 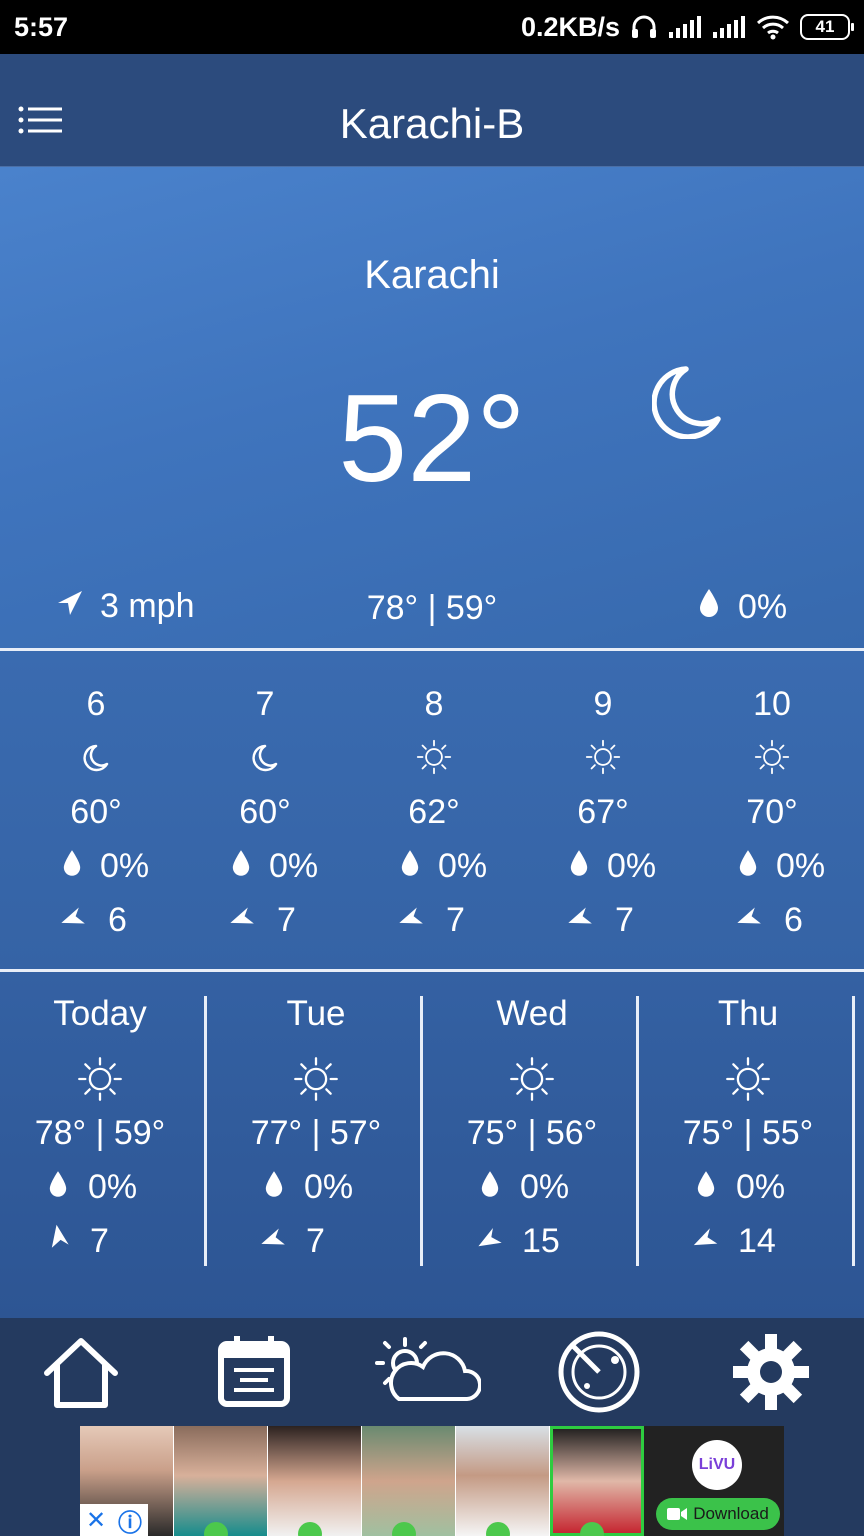 What do you see at coordinates (104, 1122) in the screenshot?
I see `daily-column: Today 78° | 59° 0% 7` at bounding box center [104, 1122].